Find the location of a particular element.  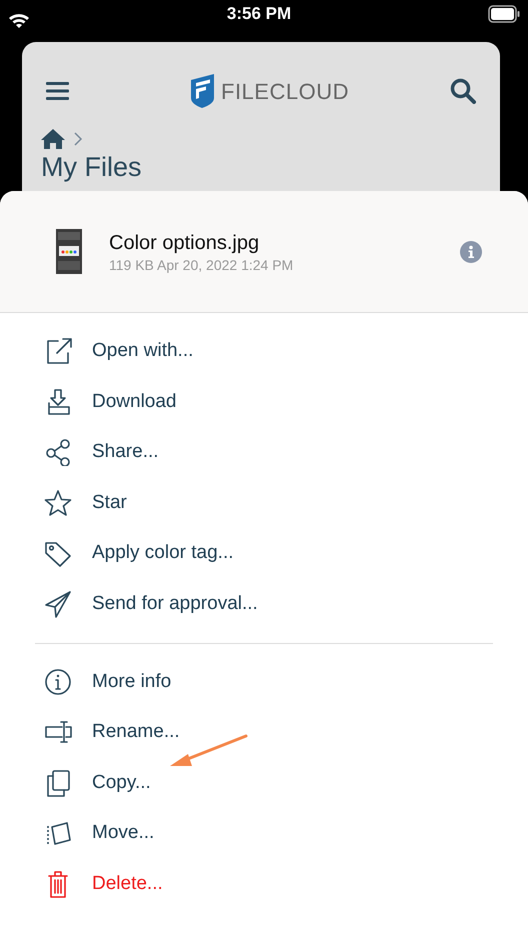

menu-icon is located at coordinates (57, 91).